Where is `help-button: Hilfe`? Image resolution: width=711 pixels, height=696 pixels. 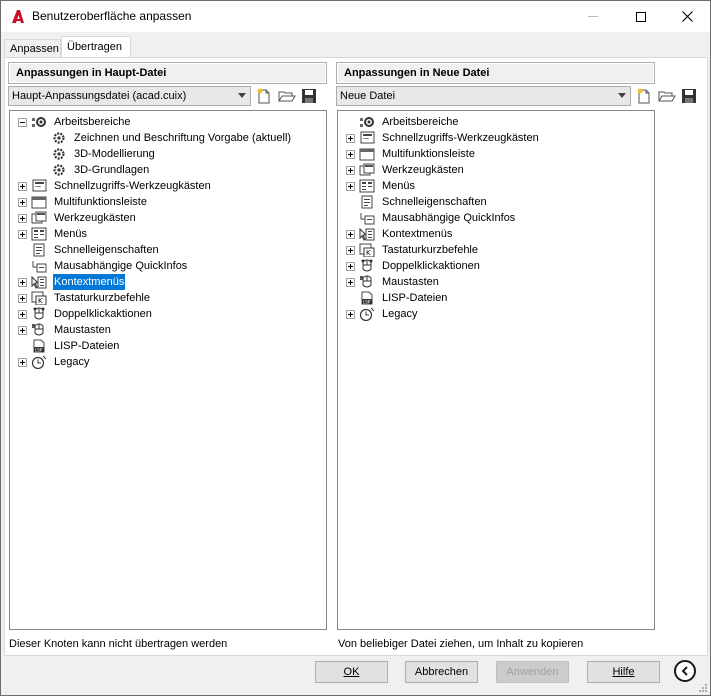 help-button: Hilfe is located at coordinates (623, 672).